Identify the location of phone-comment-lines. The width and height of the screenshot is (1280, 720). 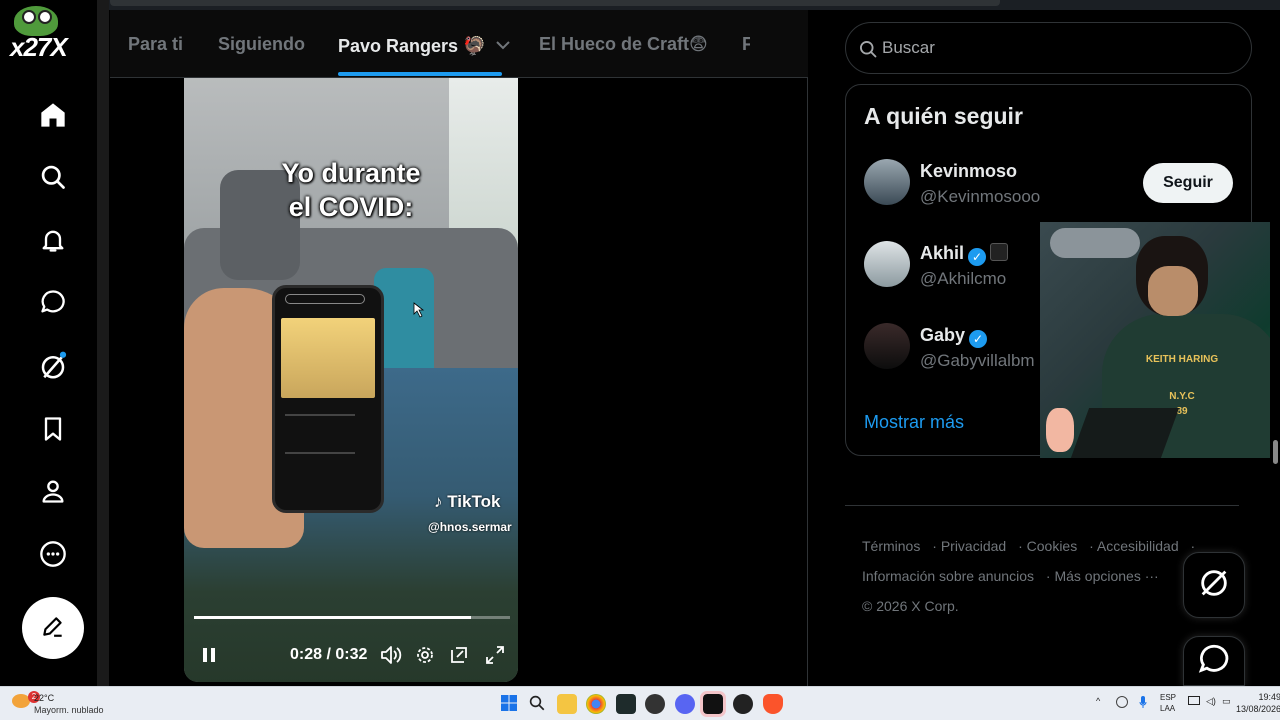
(320, 434).